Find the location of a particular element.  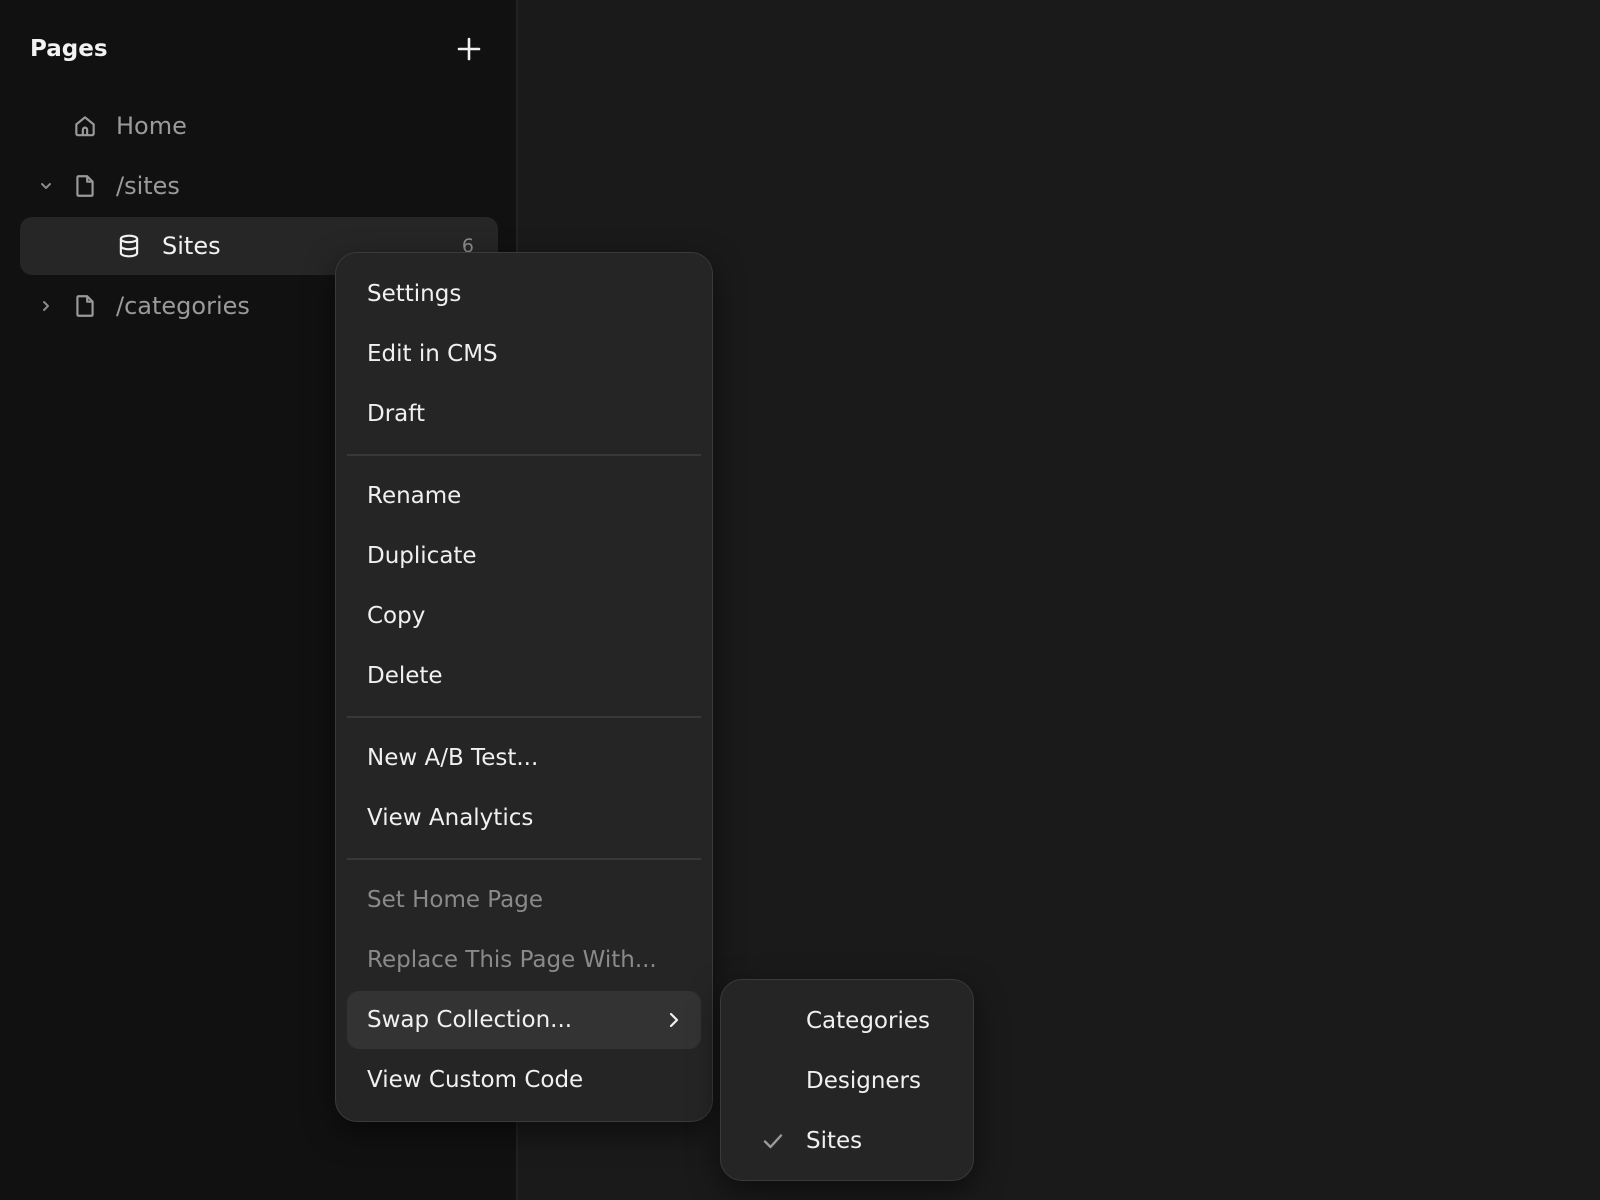

submenu-item-label: Sites is located at coordinates (834, 1141).